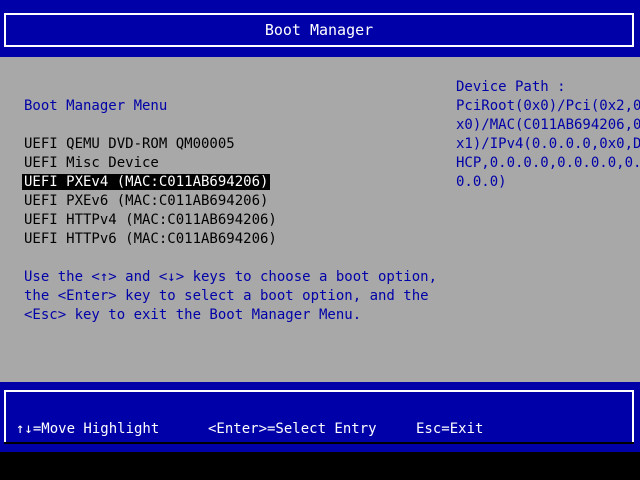 The height and width of the screenshot is (480, 640). What do you see at coordinates (548, 125) in the screenshot?
I see `device-path-line: x0)/MAC(C011AB694206,0` at bounding box center [548, 125].